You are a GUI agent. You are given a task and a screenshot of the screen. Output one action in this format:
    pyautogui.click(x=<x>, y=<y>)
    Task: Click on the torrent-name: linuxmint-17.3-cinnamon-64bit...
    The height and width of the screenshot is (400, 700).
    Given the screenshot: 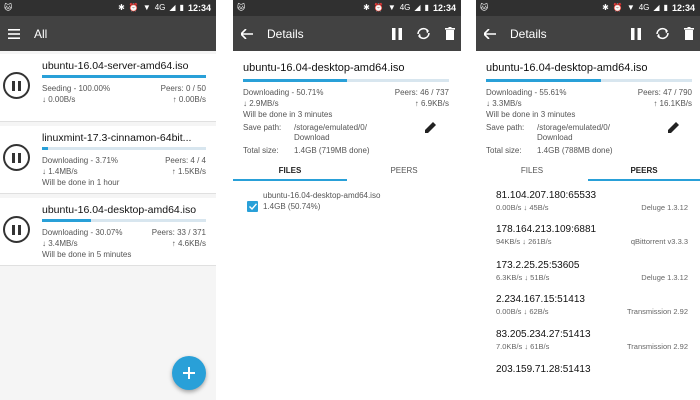 What is the action you would take?
    pyautogui.click(x=117, y=138)
    